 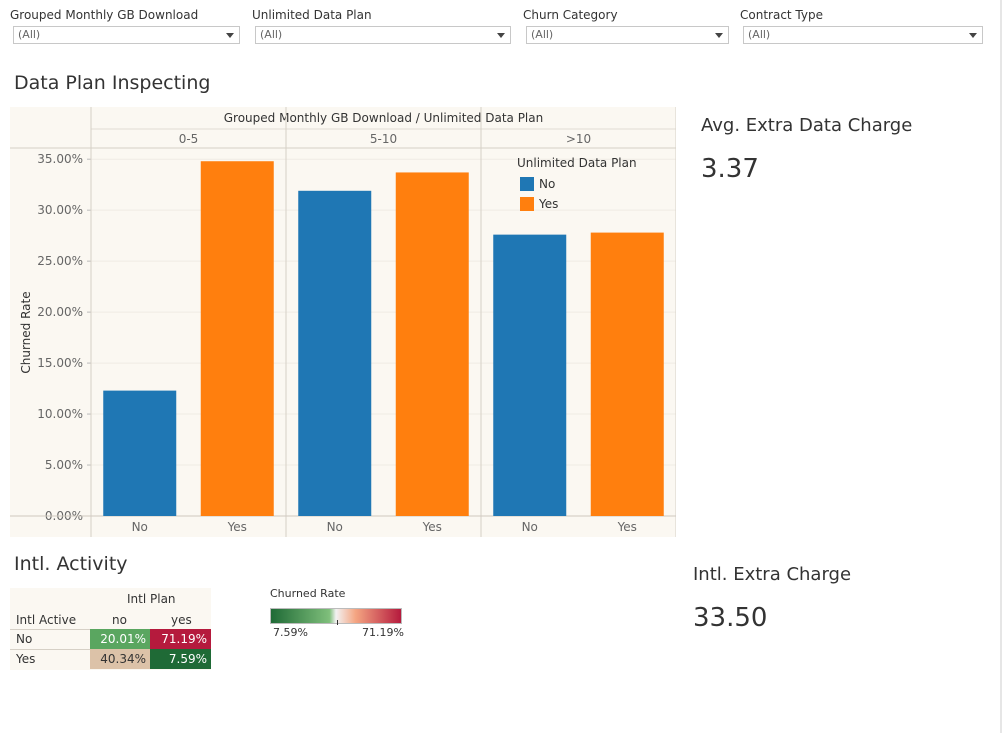 What do you see at coordinates (104, 15) in the screenshot?
I see `filter-label: Grouped Monthly GB Download` at bounding box center [104, 15].